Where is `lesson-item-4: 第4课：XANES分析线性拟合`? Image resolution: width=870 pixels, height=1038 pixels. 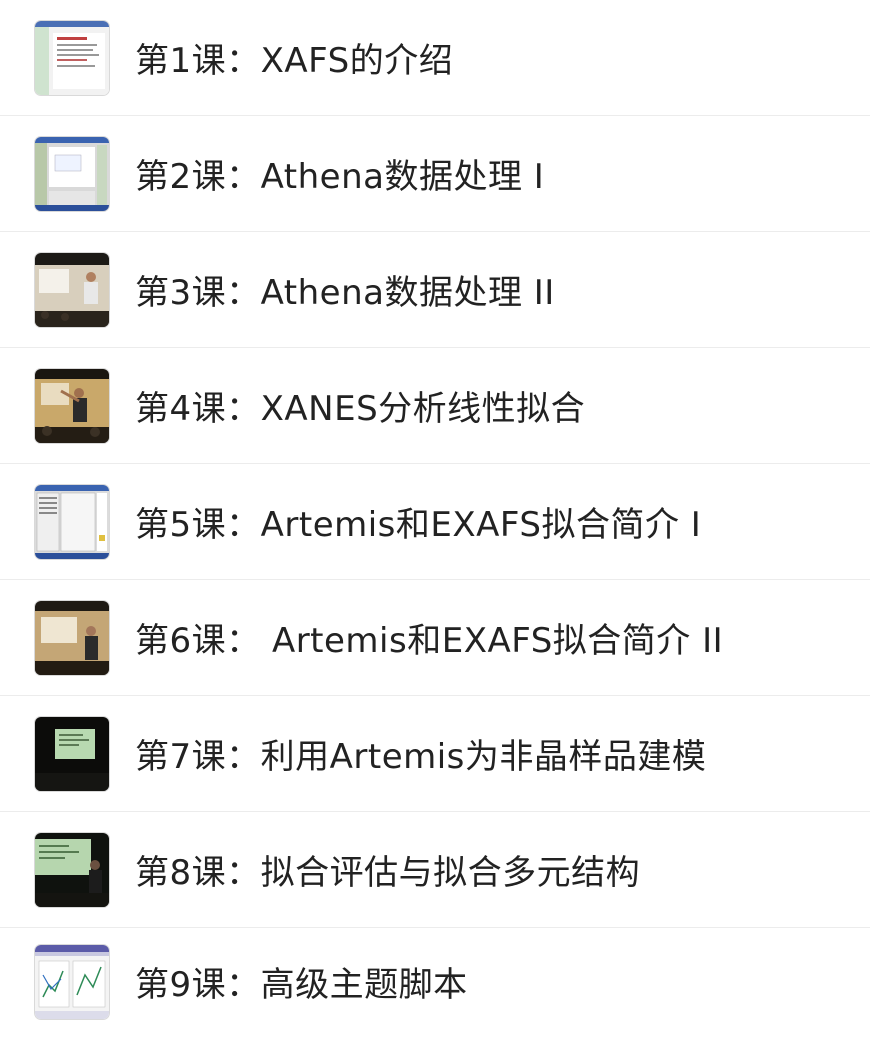
lesson-item-4: 第4课：XANES分析线性拟合 is located at coordinates (435, 406).